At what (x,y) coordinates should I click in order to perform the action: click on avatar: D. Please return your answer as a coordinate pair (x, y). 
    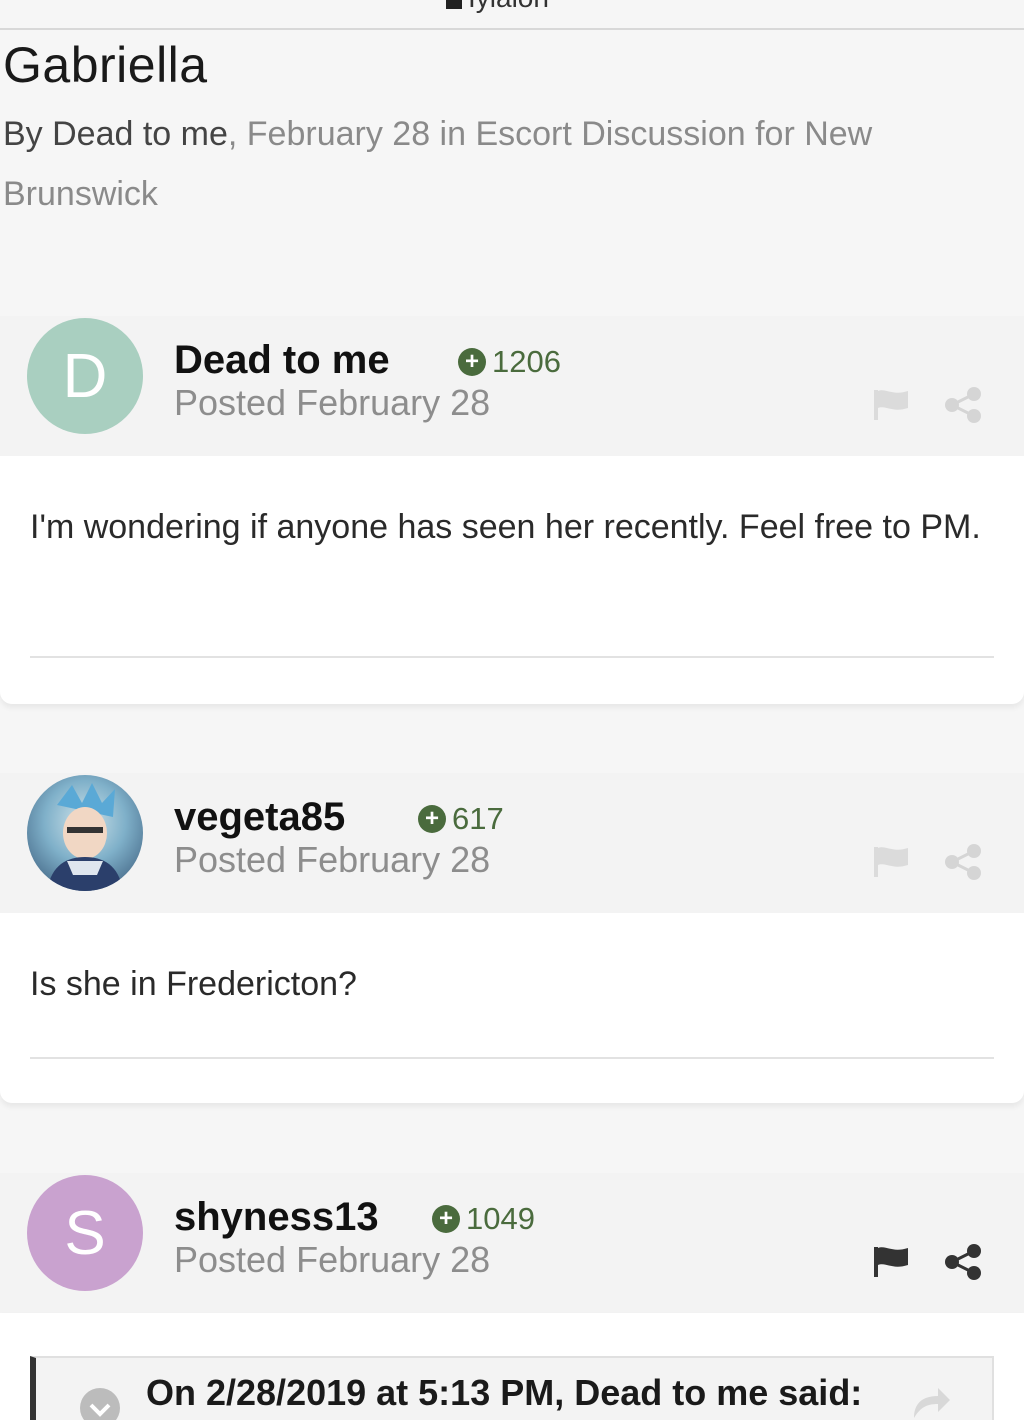
    Looking at the image, I should click on (85, 376).